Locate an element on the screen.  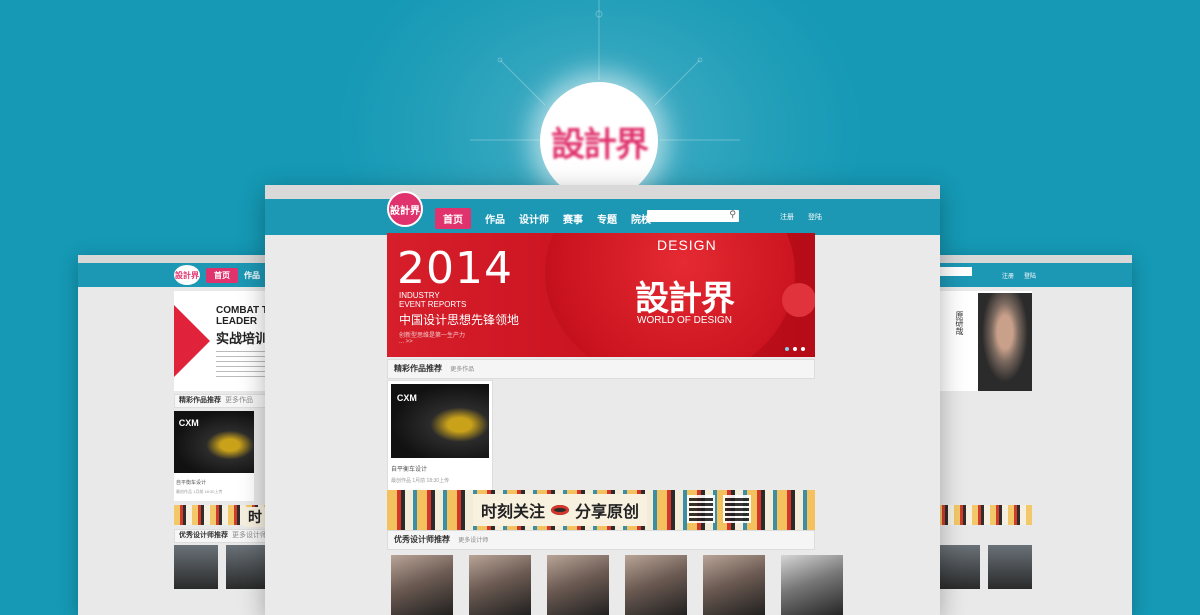
search-icon: ⚲ is located at coordinates (732, 214).